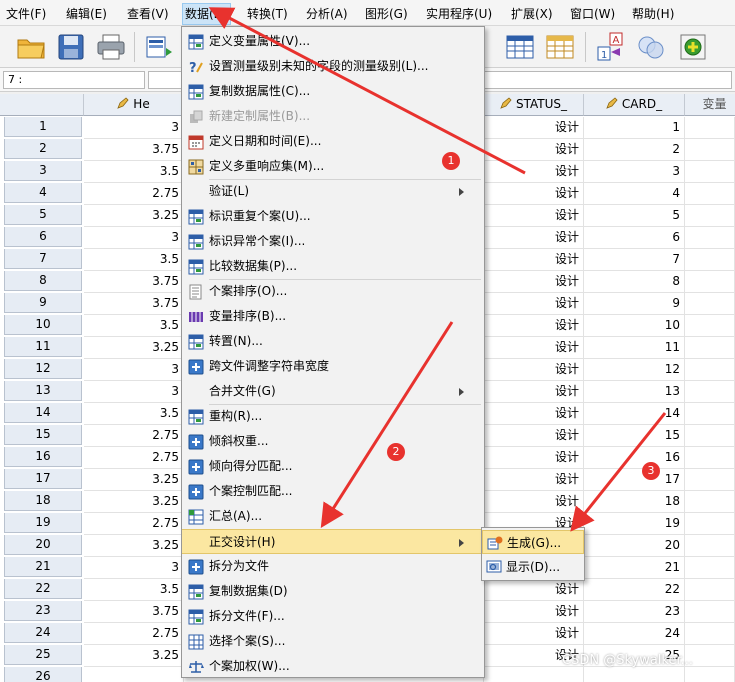  What do you see at coordinates (333, 566) in the screenshot?
I see `data-menu-item-21: 拆分为文件` at bounding box center [333, 566].